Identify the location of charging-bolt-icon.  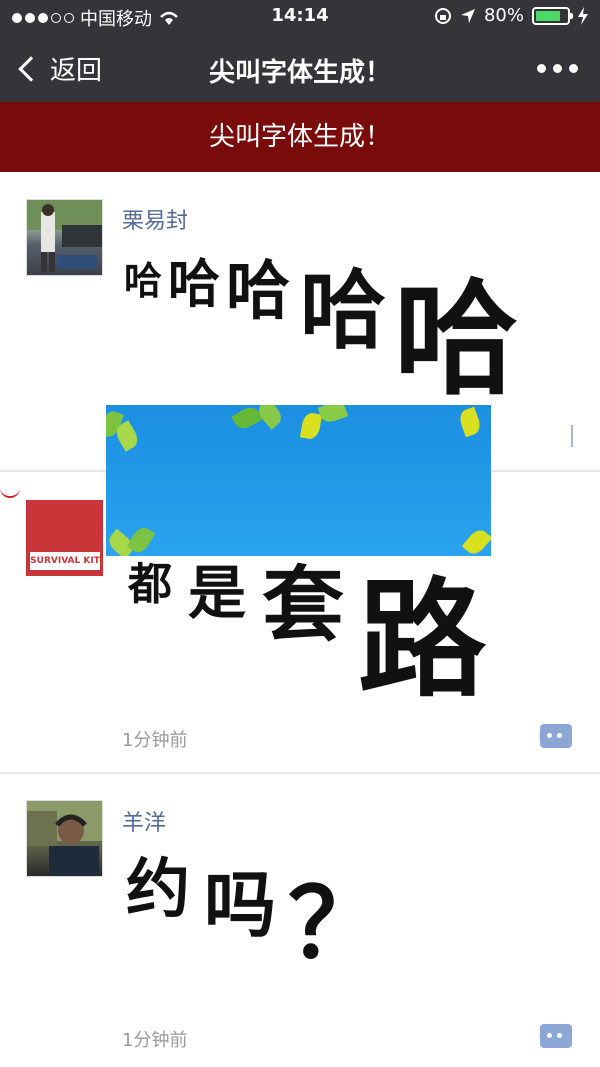
(583, 15).